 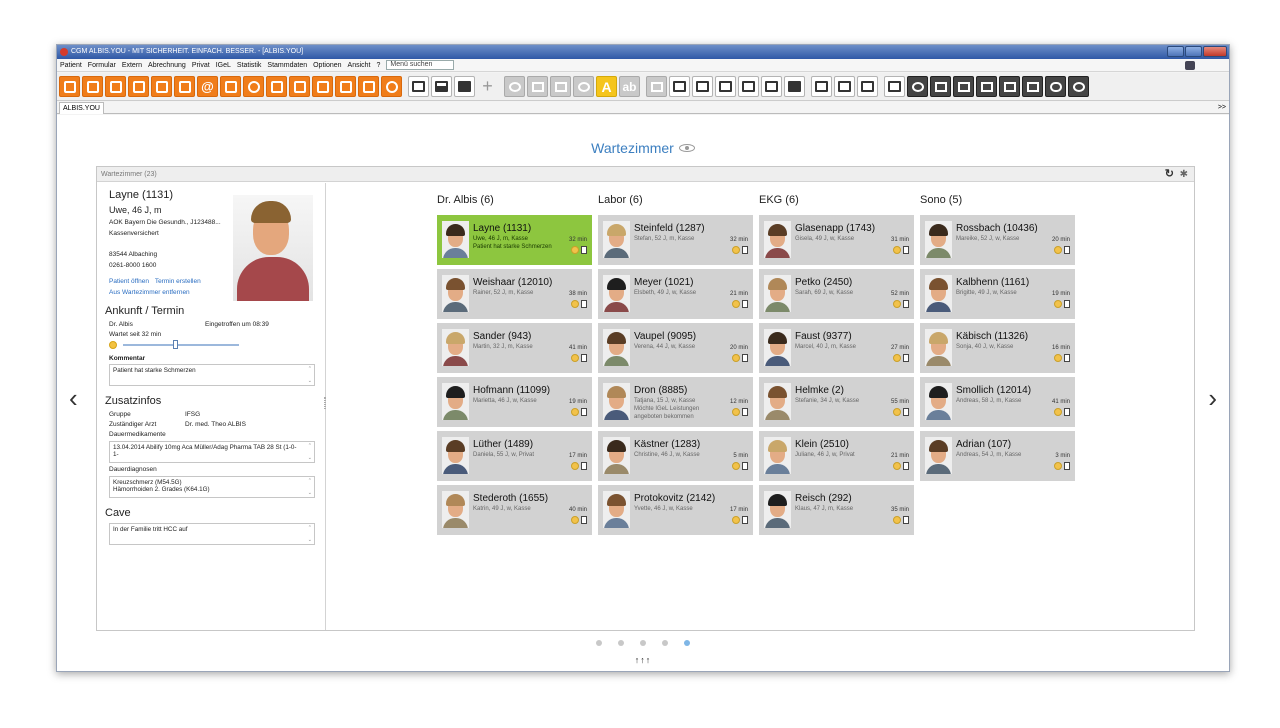 I want to click on new-document-icon, so click(x=69, y=86).